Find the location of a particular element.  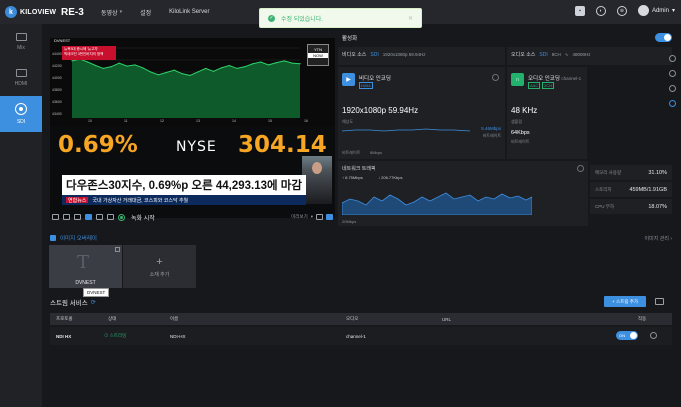

volume-icon is located at coordinates (319, 217).